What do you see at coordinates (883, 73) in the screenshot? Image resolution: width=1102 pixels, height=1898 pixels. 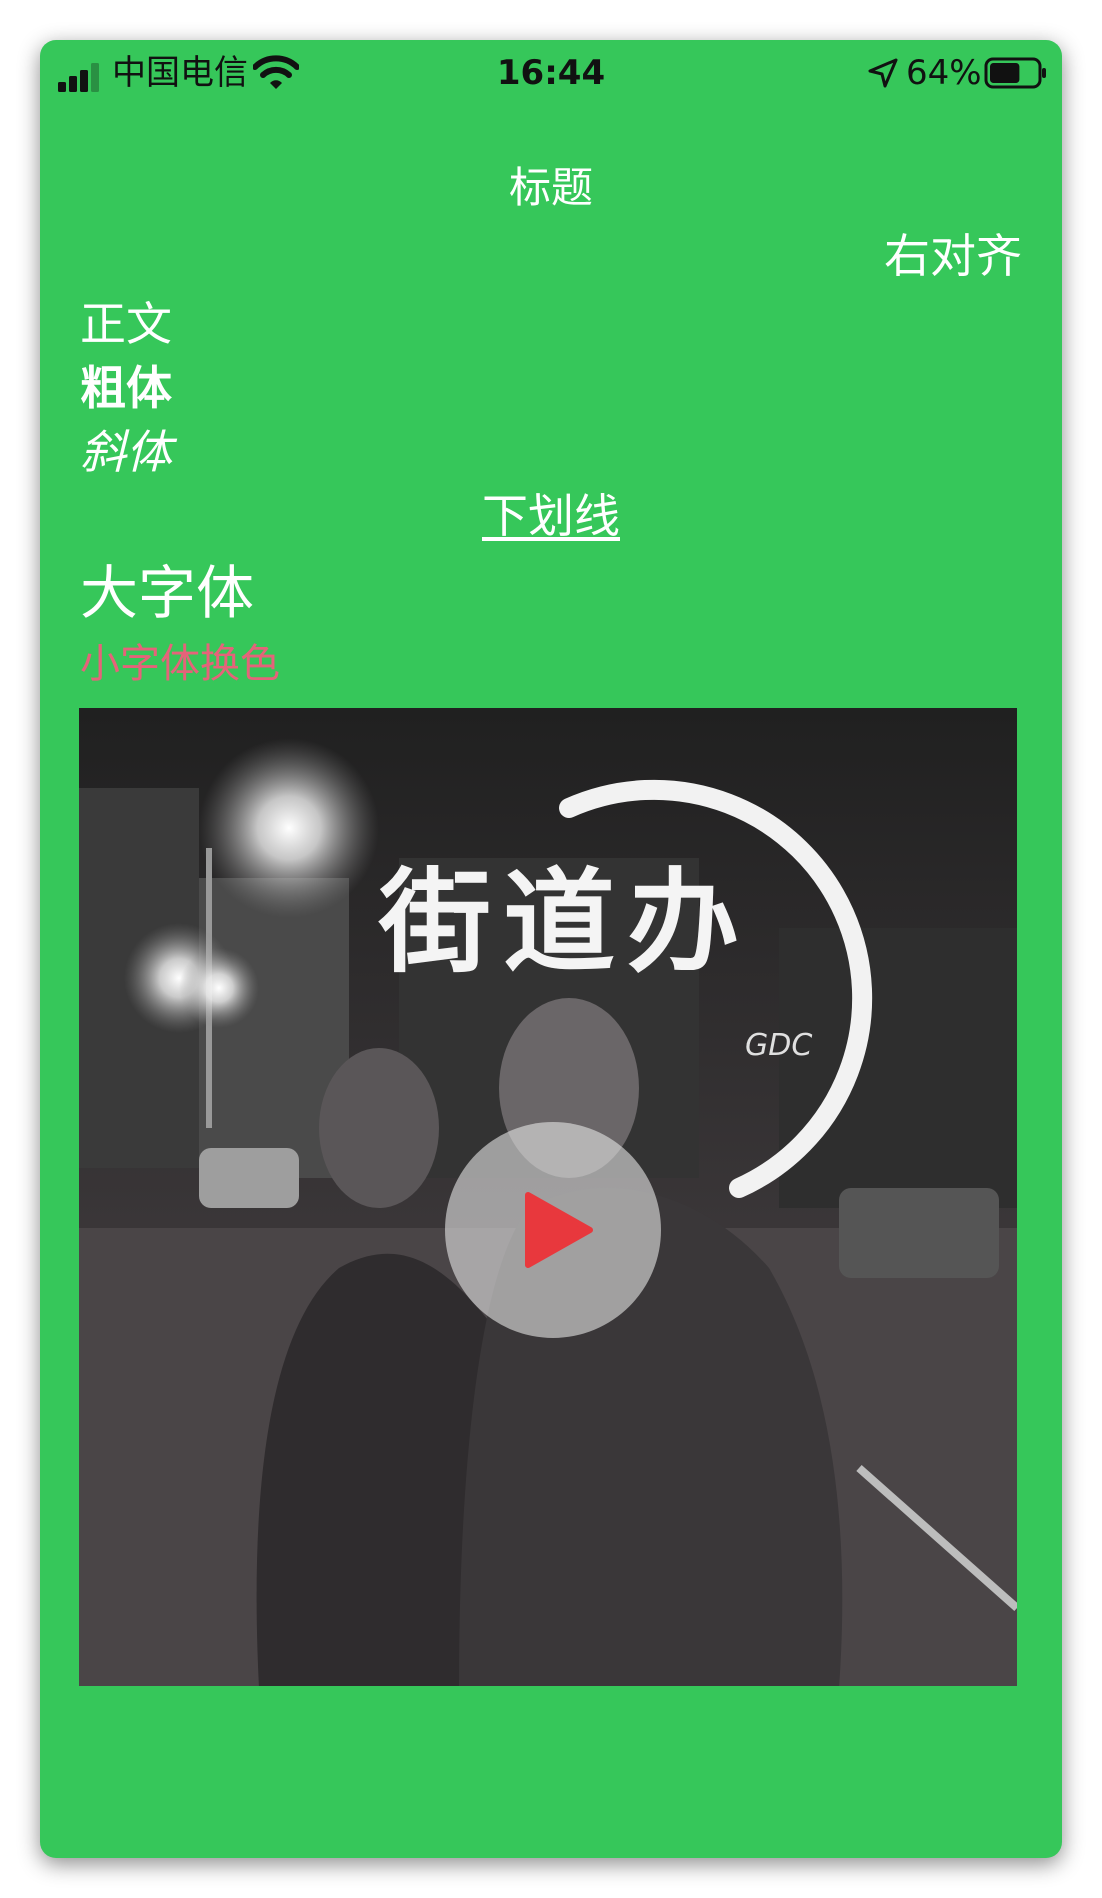 I see `location-arrow-icon` at bounding box center [883, 73].